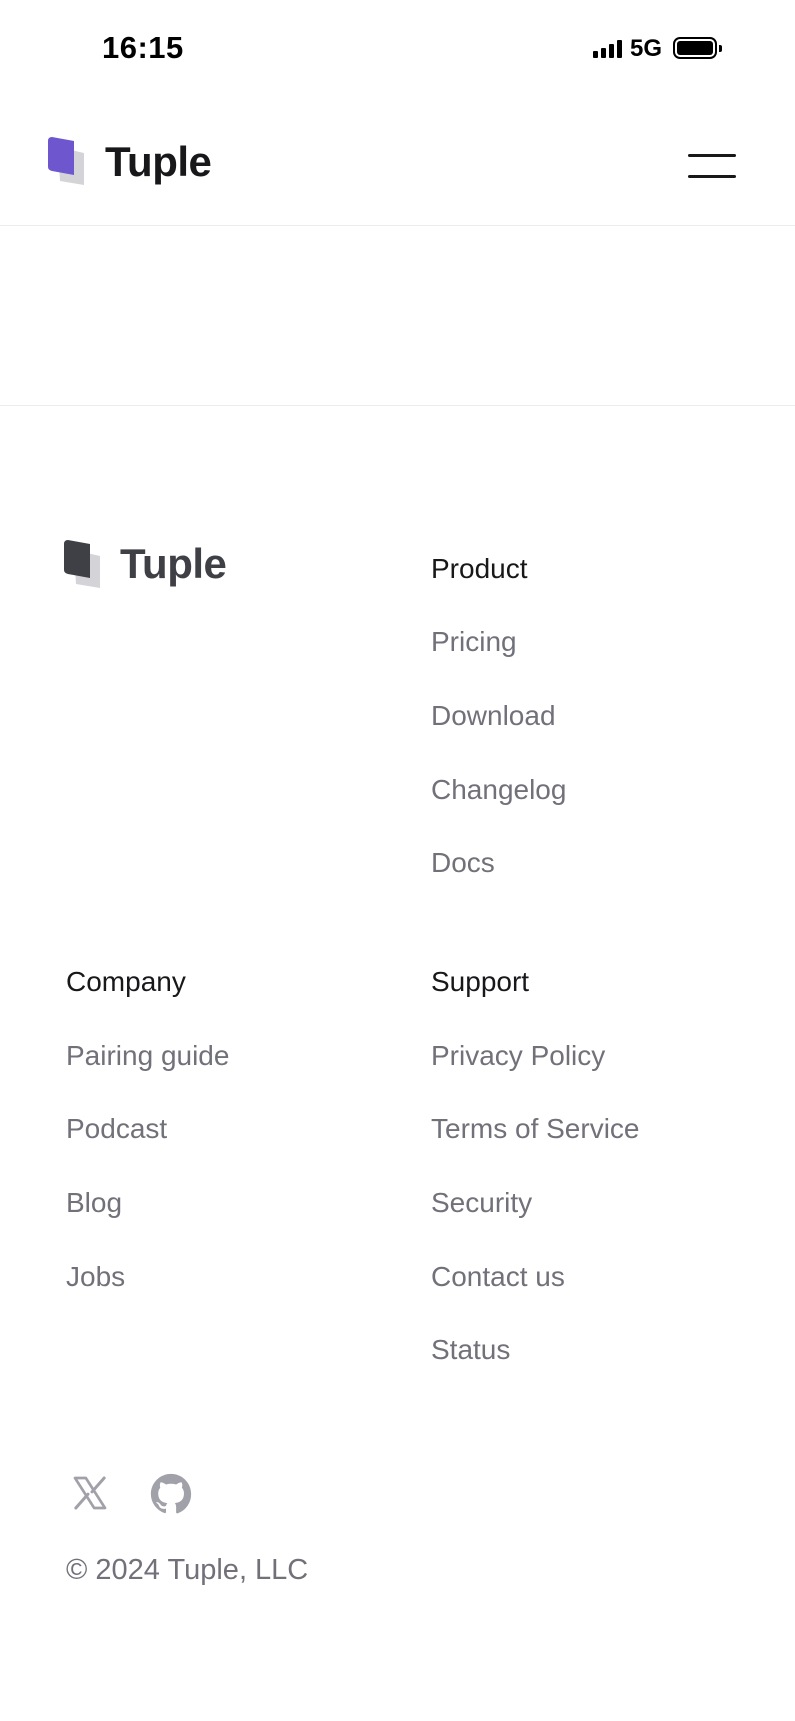  I want to click on battery-icon, so click(697, 48).